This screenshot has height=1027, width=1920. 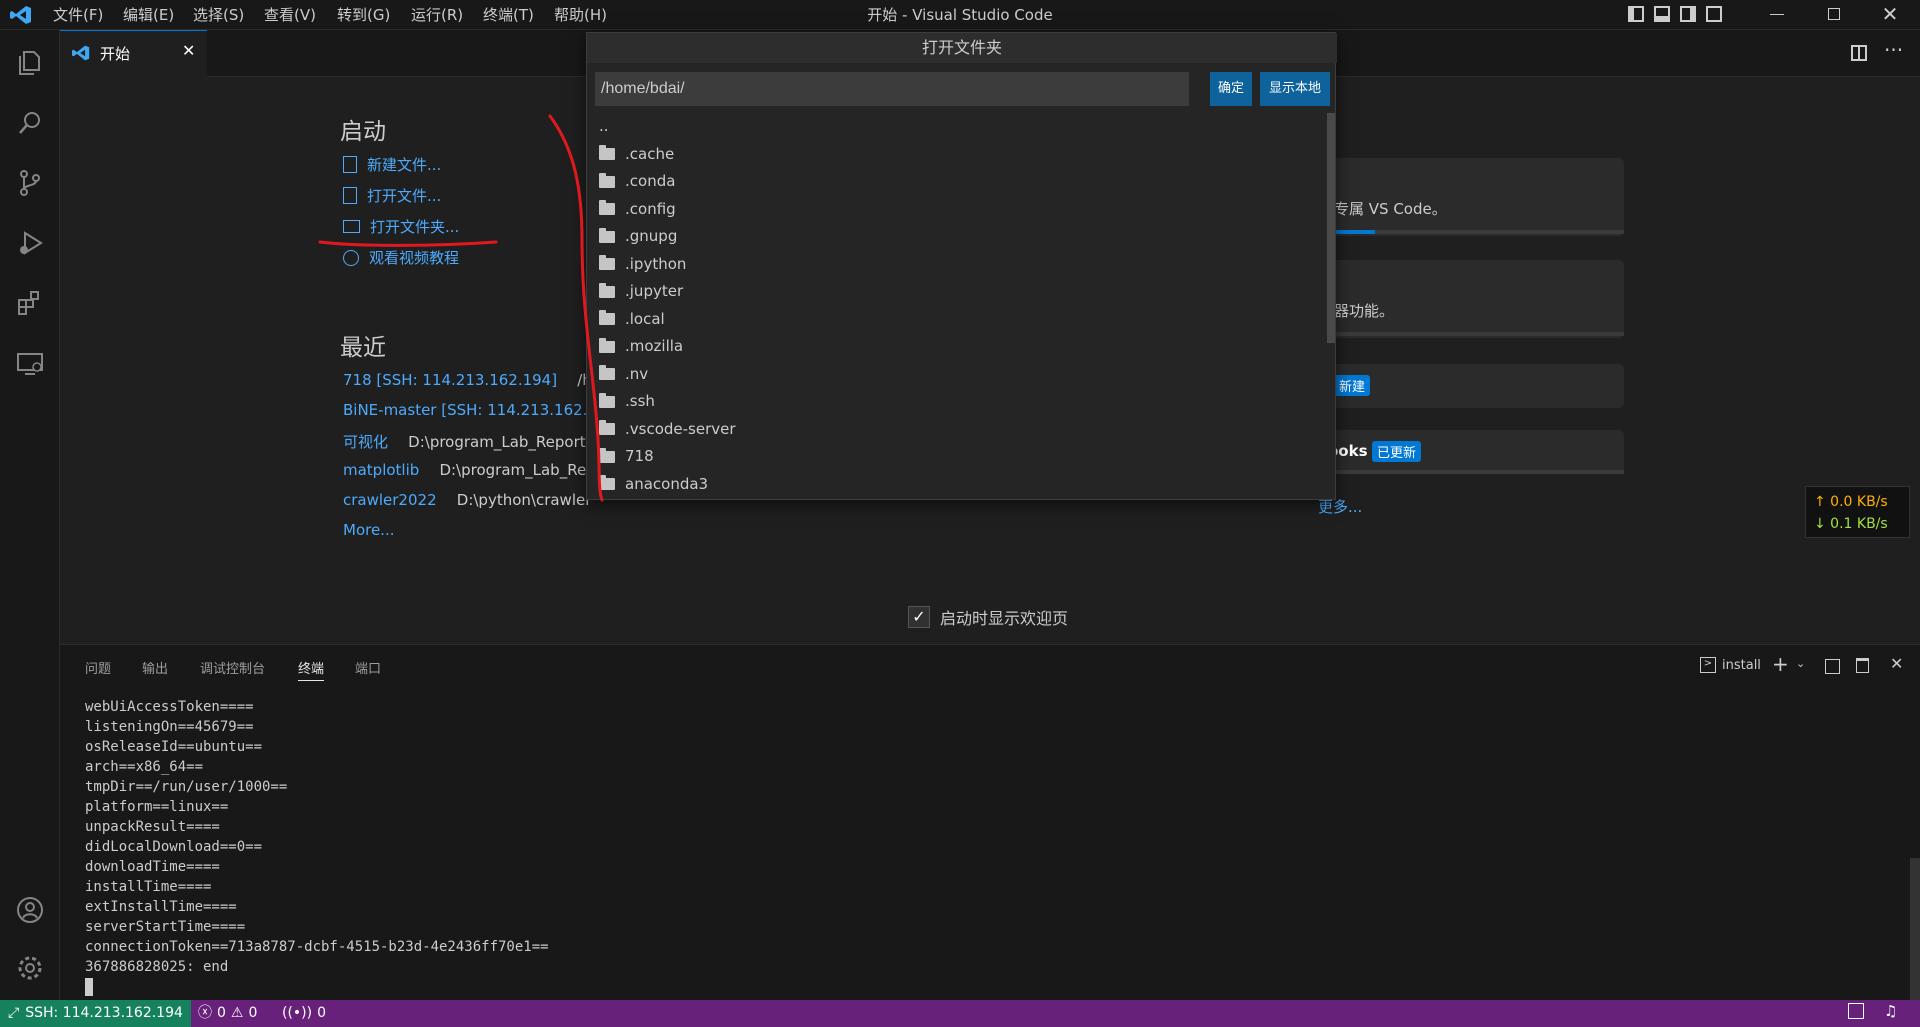 What do you see at coordinates (461, 308) in the screenshot?
I see `red-annotation` at bounding box center [461, 308].